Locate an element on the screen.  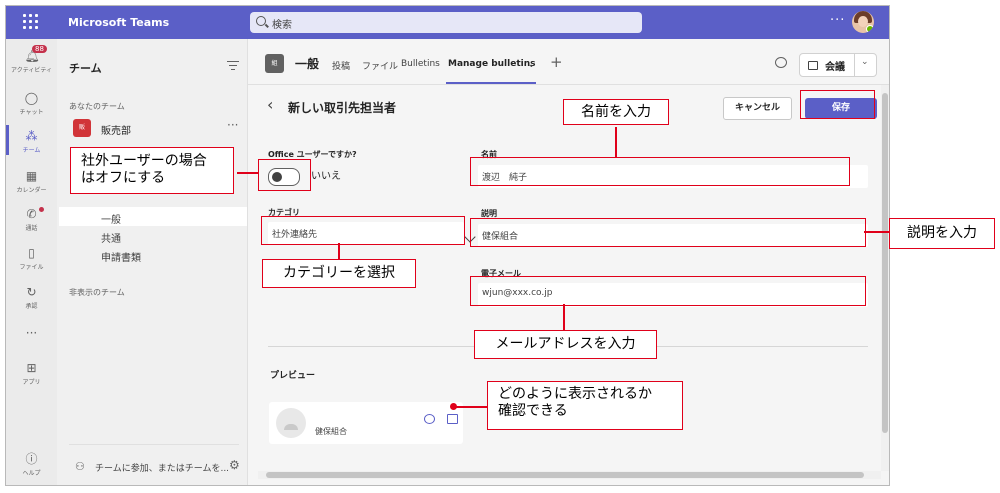
placeholder-avatar-icon is located at coordinates (291, 423).